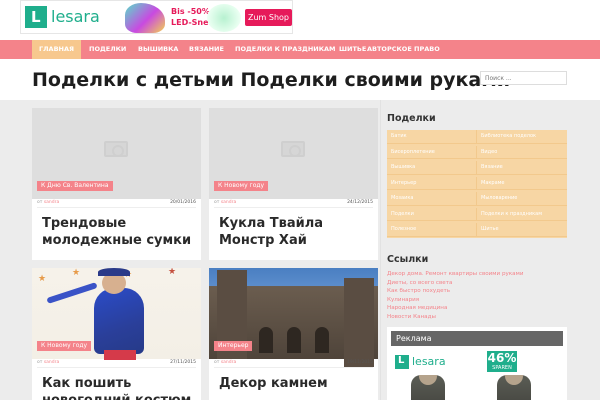 This screenshot has width=600, height=400. What do you see at coordinates (120, 355) in the screenshot?
I see `costume-pants` at bounding box center [120, 355].